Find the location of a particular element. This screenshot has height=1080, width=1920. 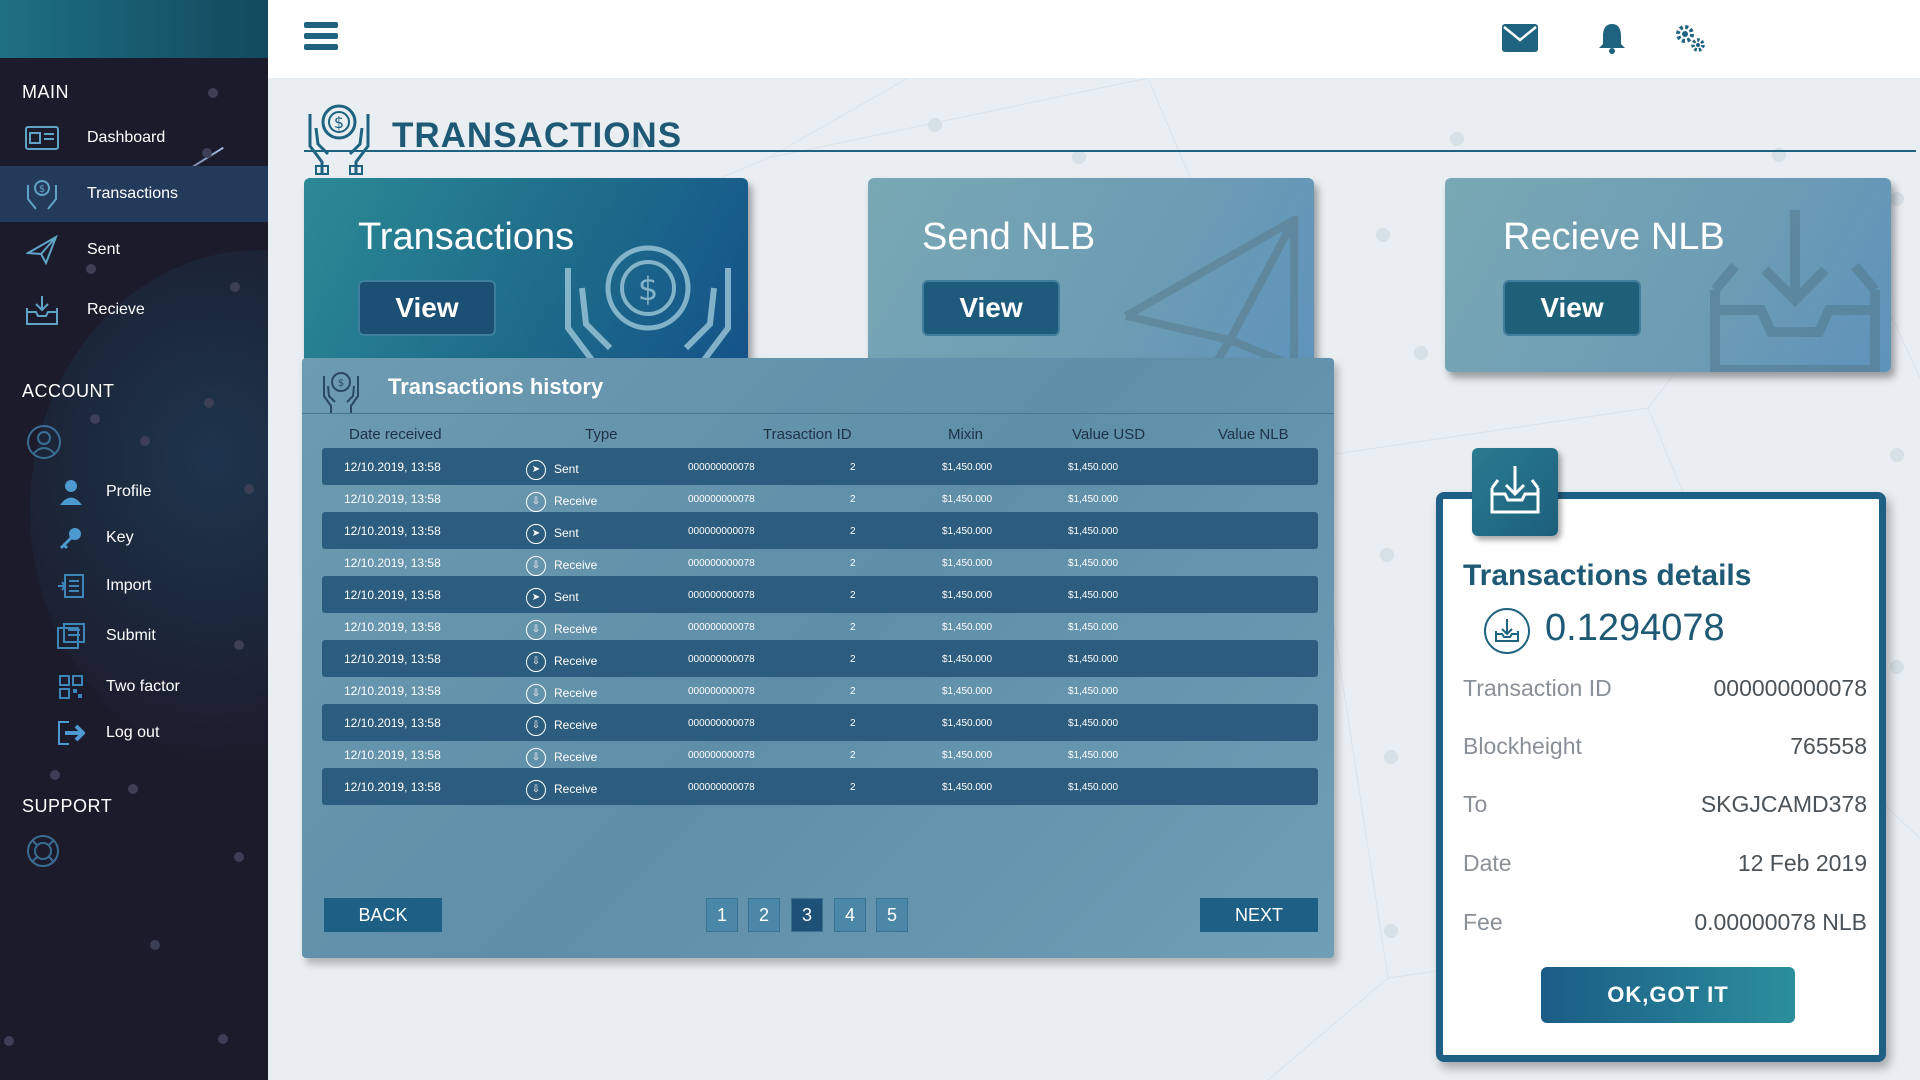

sidebar-item-import: Import is located at coordinates (159, 586).